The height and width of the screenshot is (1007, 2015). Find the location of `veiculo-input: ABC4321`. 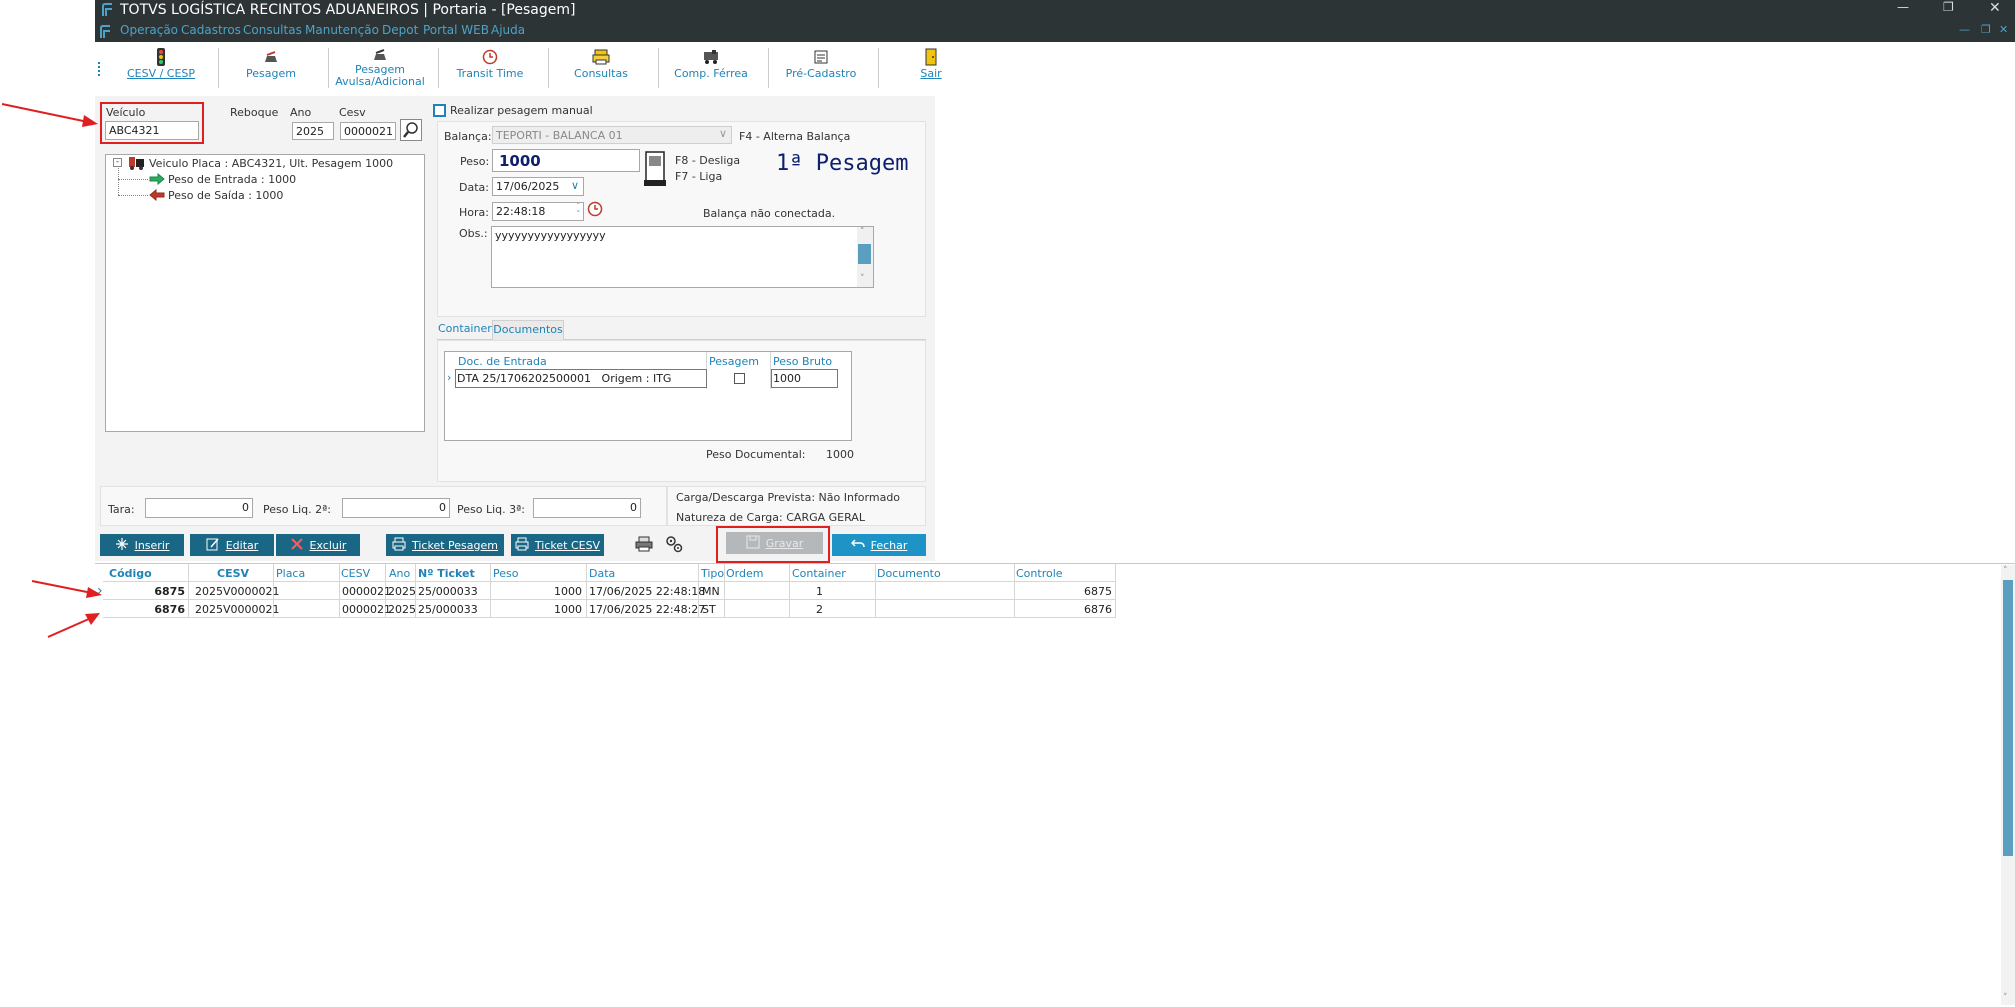

veiculo-input: ABC4321 is located at coordinates (152, 130).